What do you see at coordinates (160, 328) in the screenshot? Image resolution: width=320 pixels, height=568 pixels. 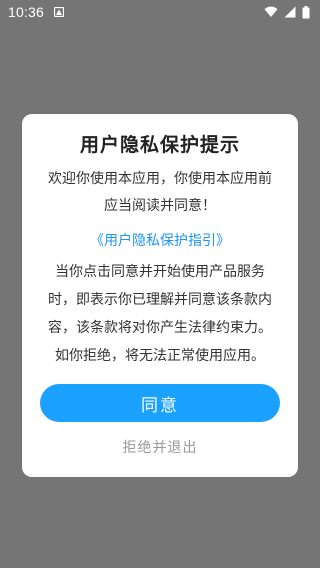 I see `body-line: 容，该条款将对你产生法律约束力。` at bounding box center [160, 328].